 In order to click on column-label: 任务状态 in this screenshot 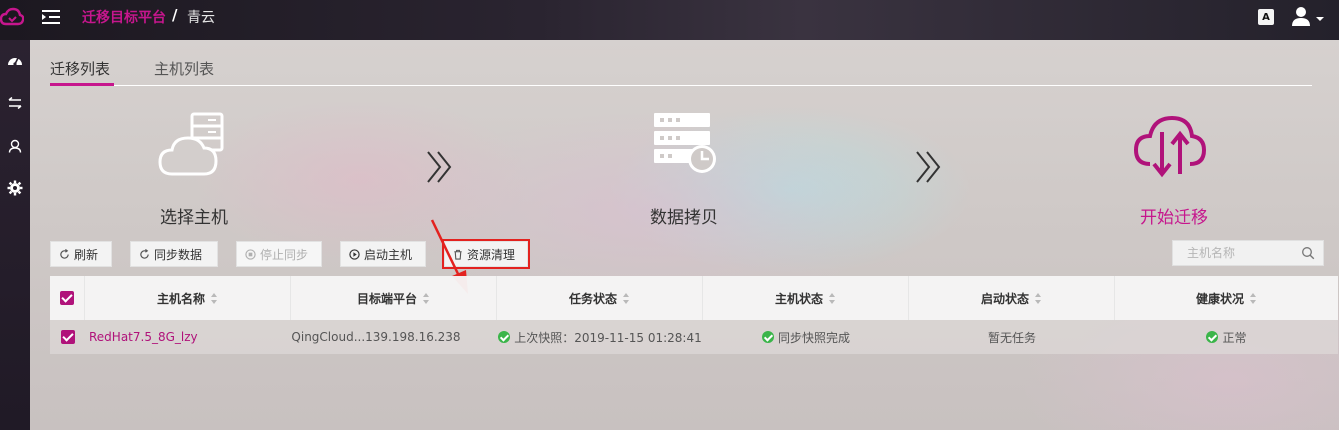, I will do `click(592, 298)`.